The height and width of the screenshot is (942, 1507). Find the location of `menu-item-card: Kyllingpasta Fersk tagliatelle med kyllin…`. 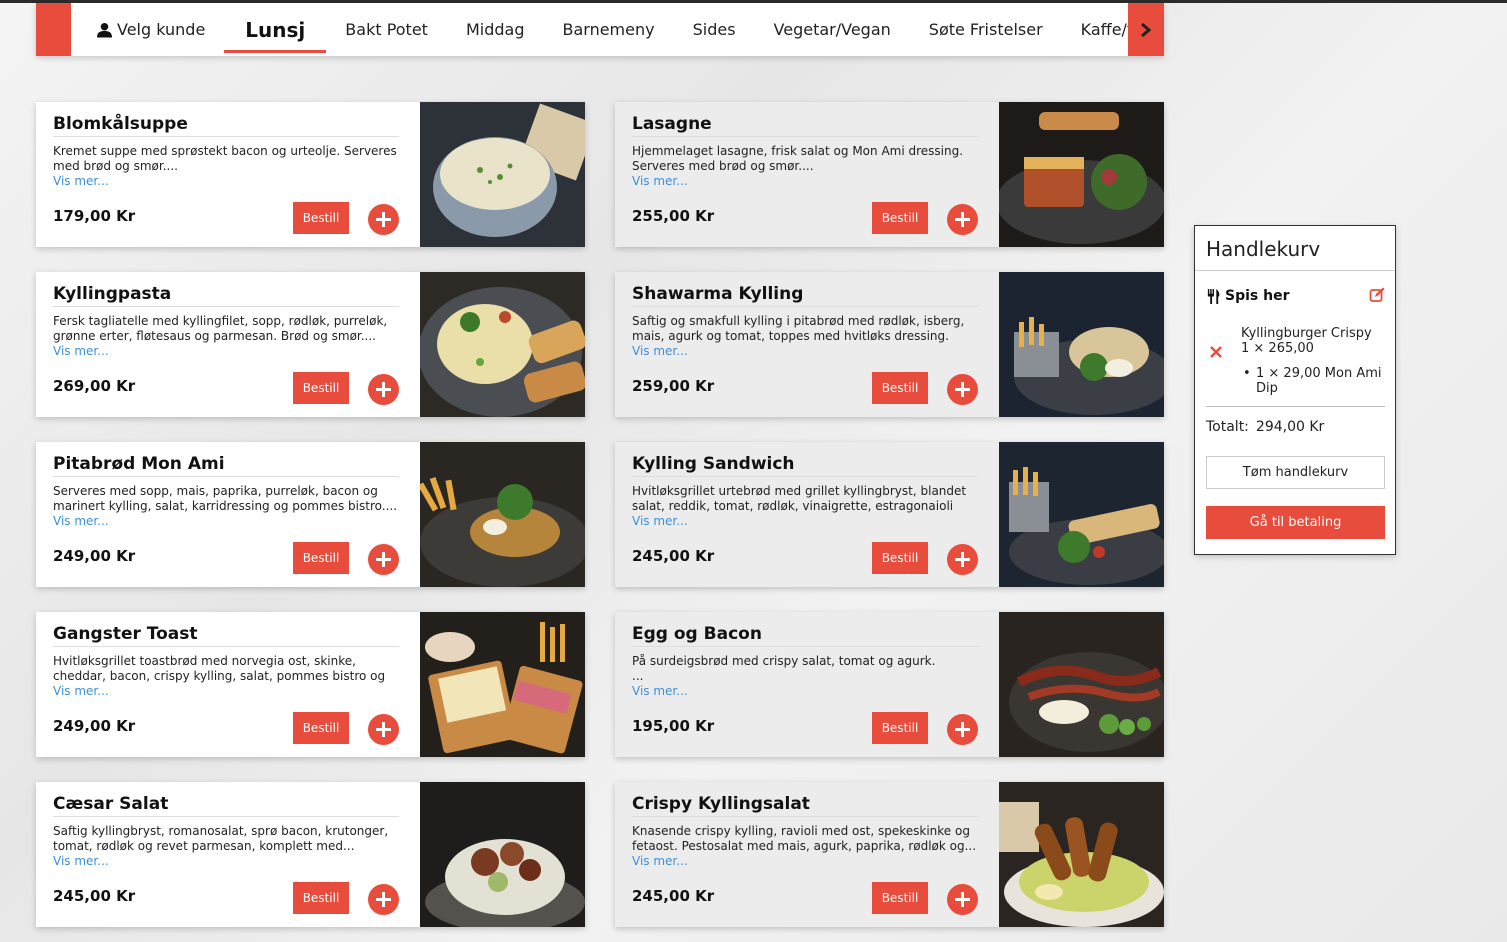

menu-item-card: Kyllingpasta Fersk tagliatelle med kyllin… is located at coordinates (310, 344).